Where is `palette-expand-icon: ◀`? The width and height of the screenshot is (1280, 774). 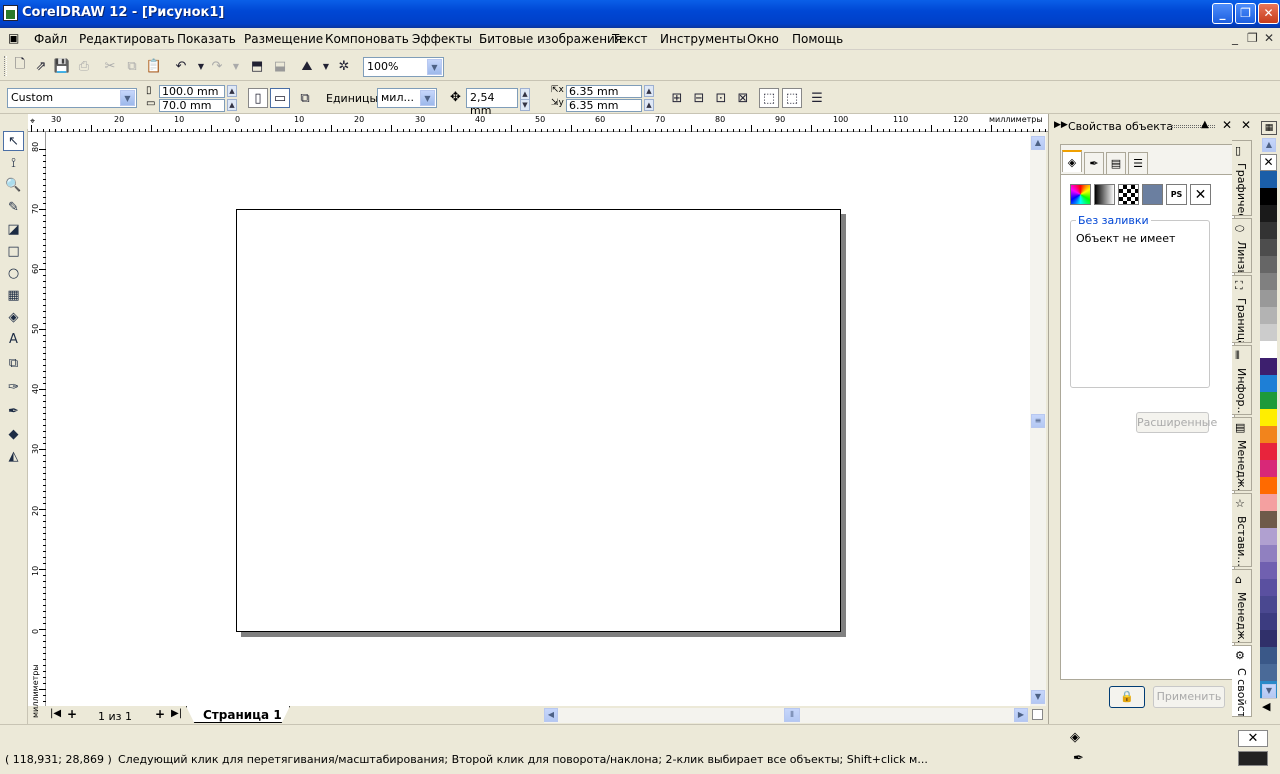
palette-expand-icon: ◀ is located at coordinates (1266, 706).